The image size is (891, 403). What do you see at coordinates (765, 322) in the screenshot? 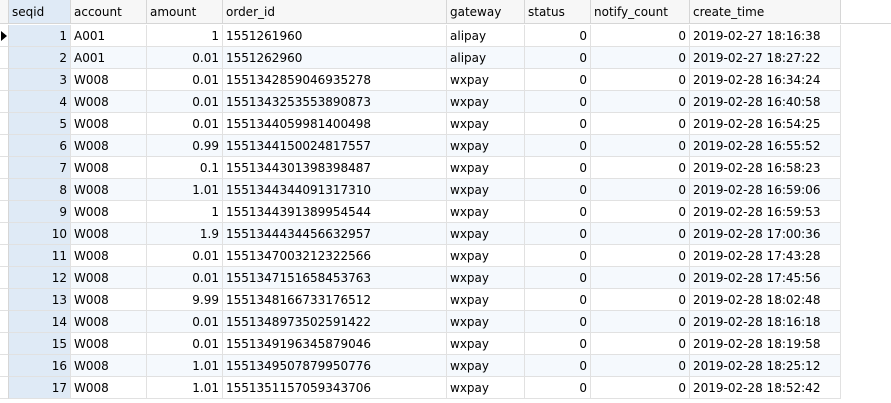
I see `cell-create-time: 2019-02-28 18:16:18` at bounding box center [765, 322].